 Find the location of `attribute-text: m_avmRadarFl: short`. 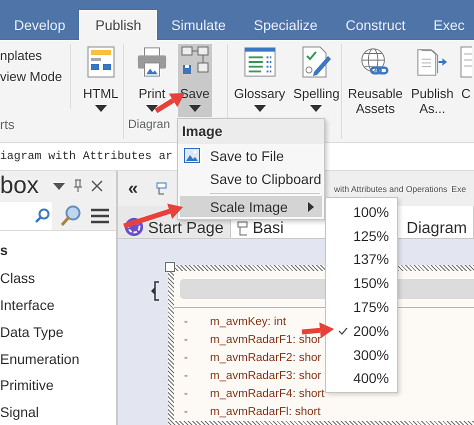

attribute-text: m_avmRadarFl: short is located at coordinates (265, 412).